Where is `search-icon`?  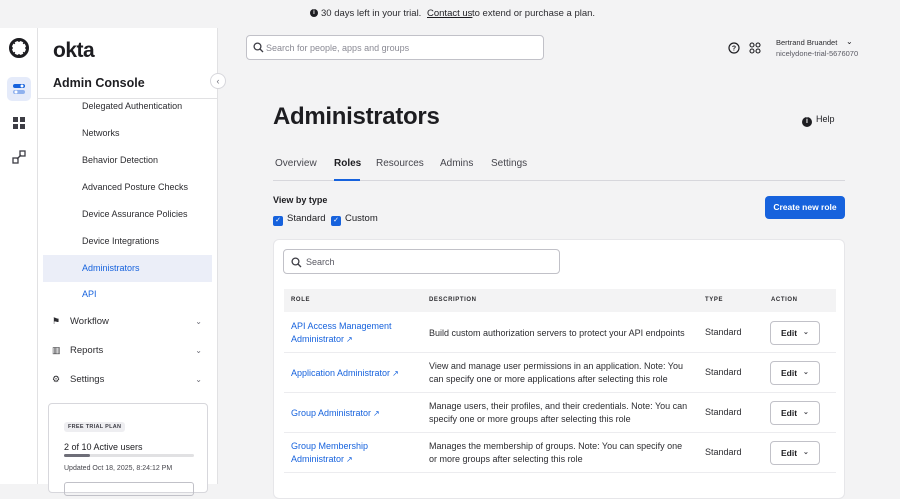 search-icon is located at coordinates (258, 47).